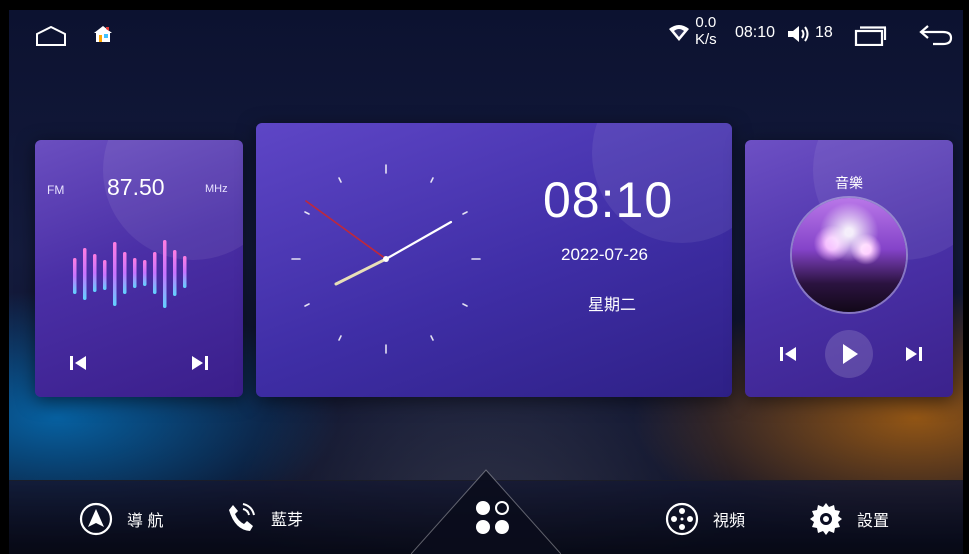 Image resolution: width=969 pixels, height=554 pixels. What do you see at coordinates (755, 32) in the screenshot?
I see `status-time: 08:10` at bounding box center [755, 32].